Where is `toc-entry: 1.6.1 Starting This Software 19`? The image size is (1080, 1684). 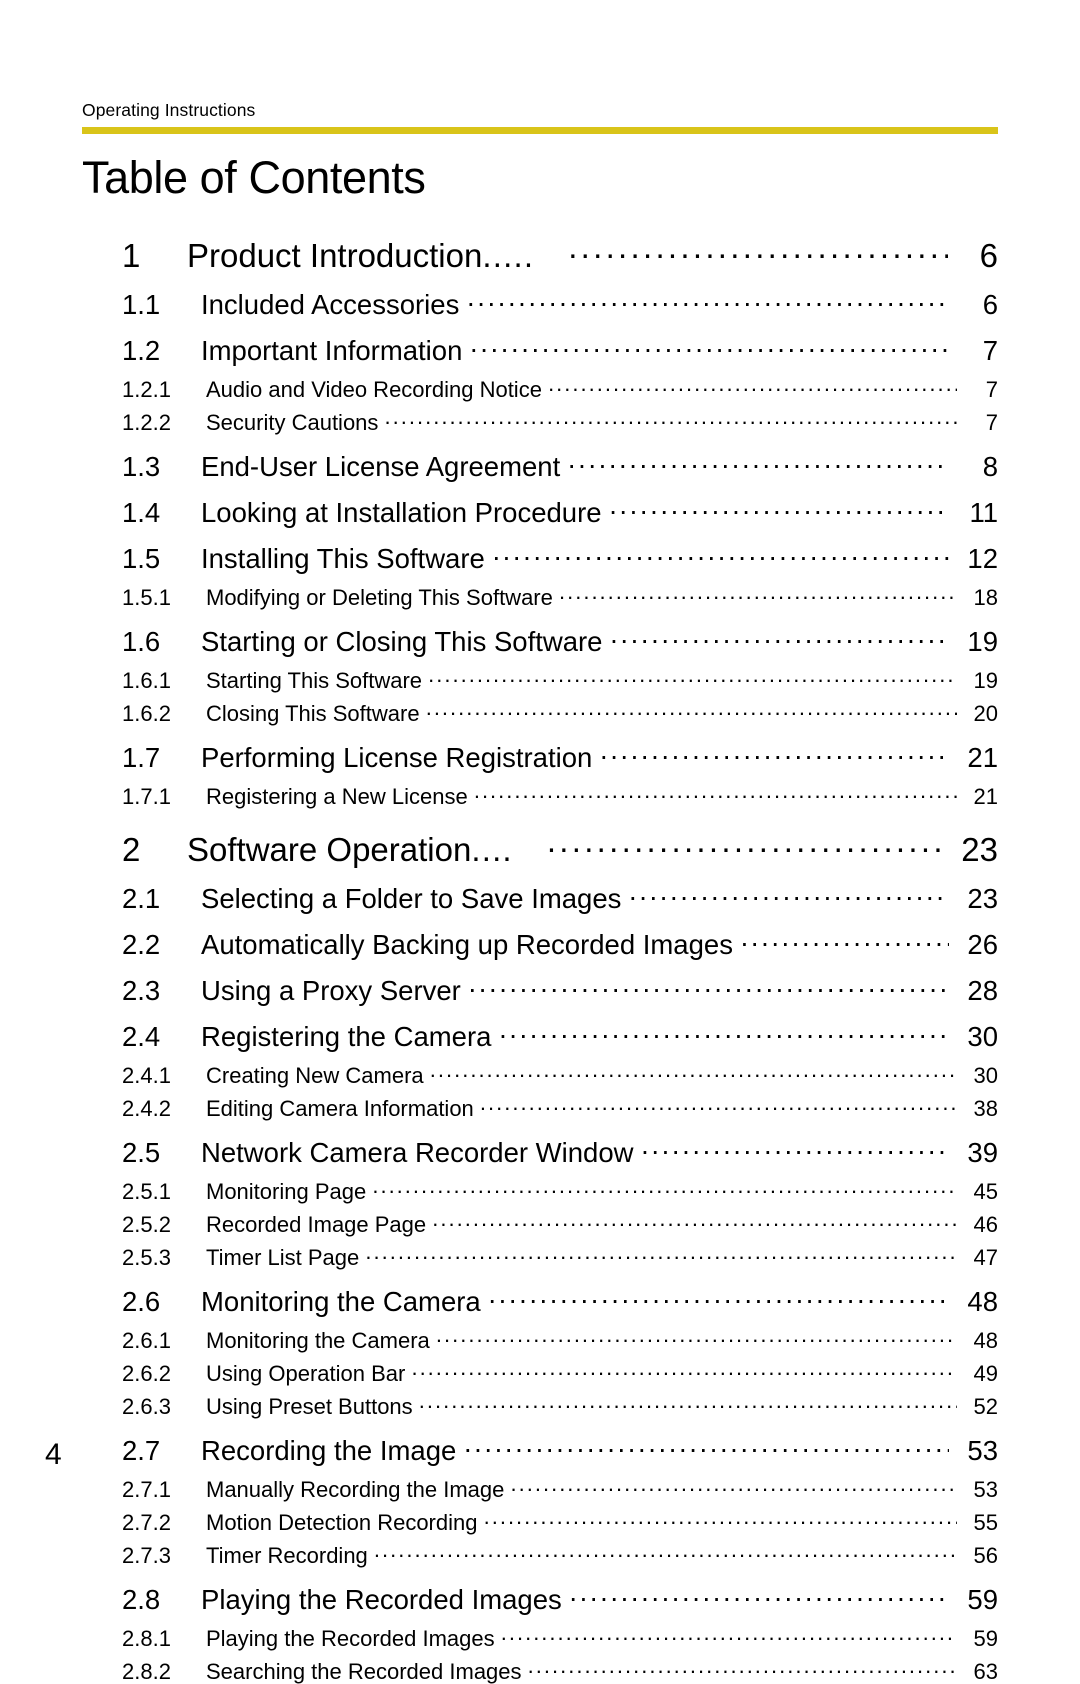 toc-entry: 1.6.1 Starting This Software 19 is located at coordinates (560, 679).